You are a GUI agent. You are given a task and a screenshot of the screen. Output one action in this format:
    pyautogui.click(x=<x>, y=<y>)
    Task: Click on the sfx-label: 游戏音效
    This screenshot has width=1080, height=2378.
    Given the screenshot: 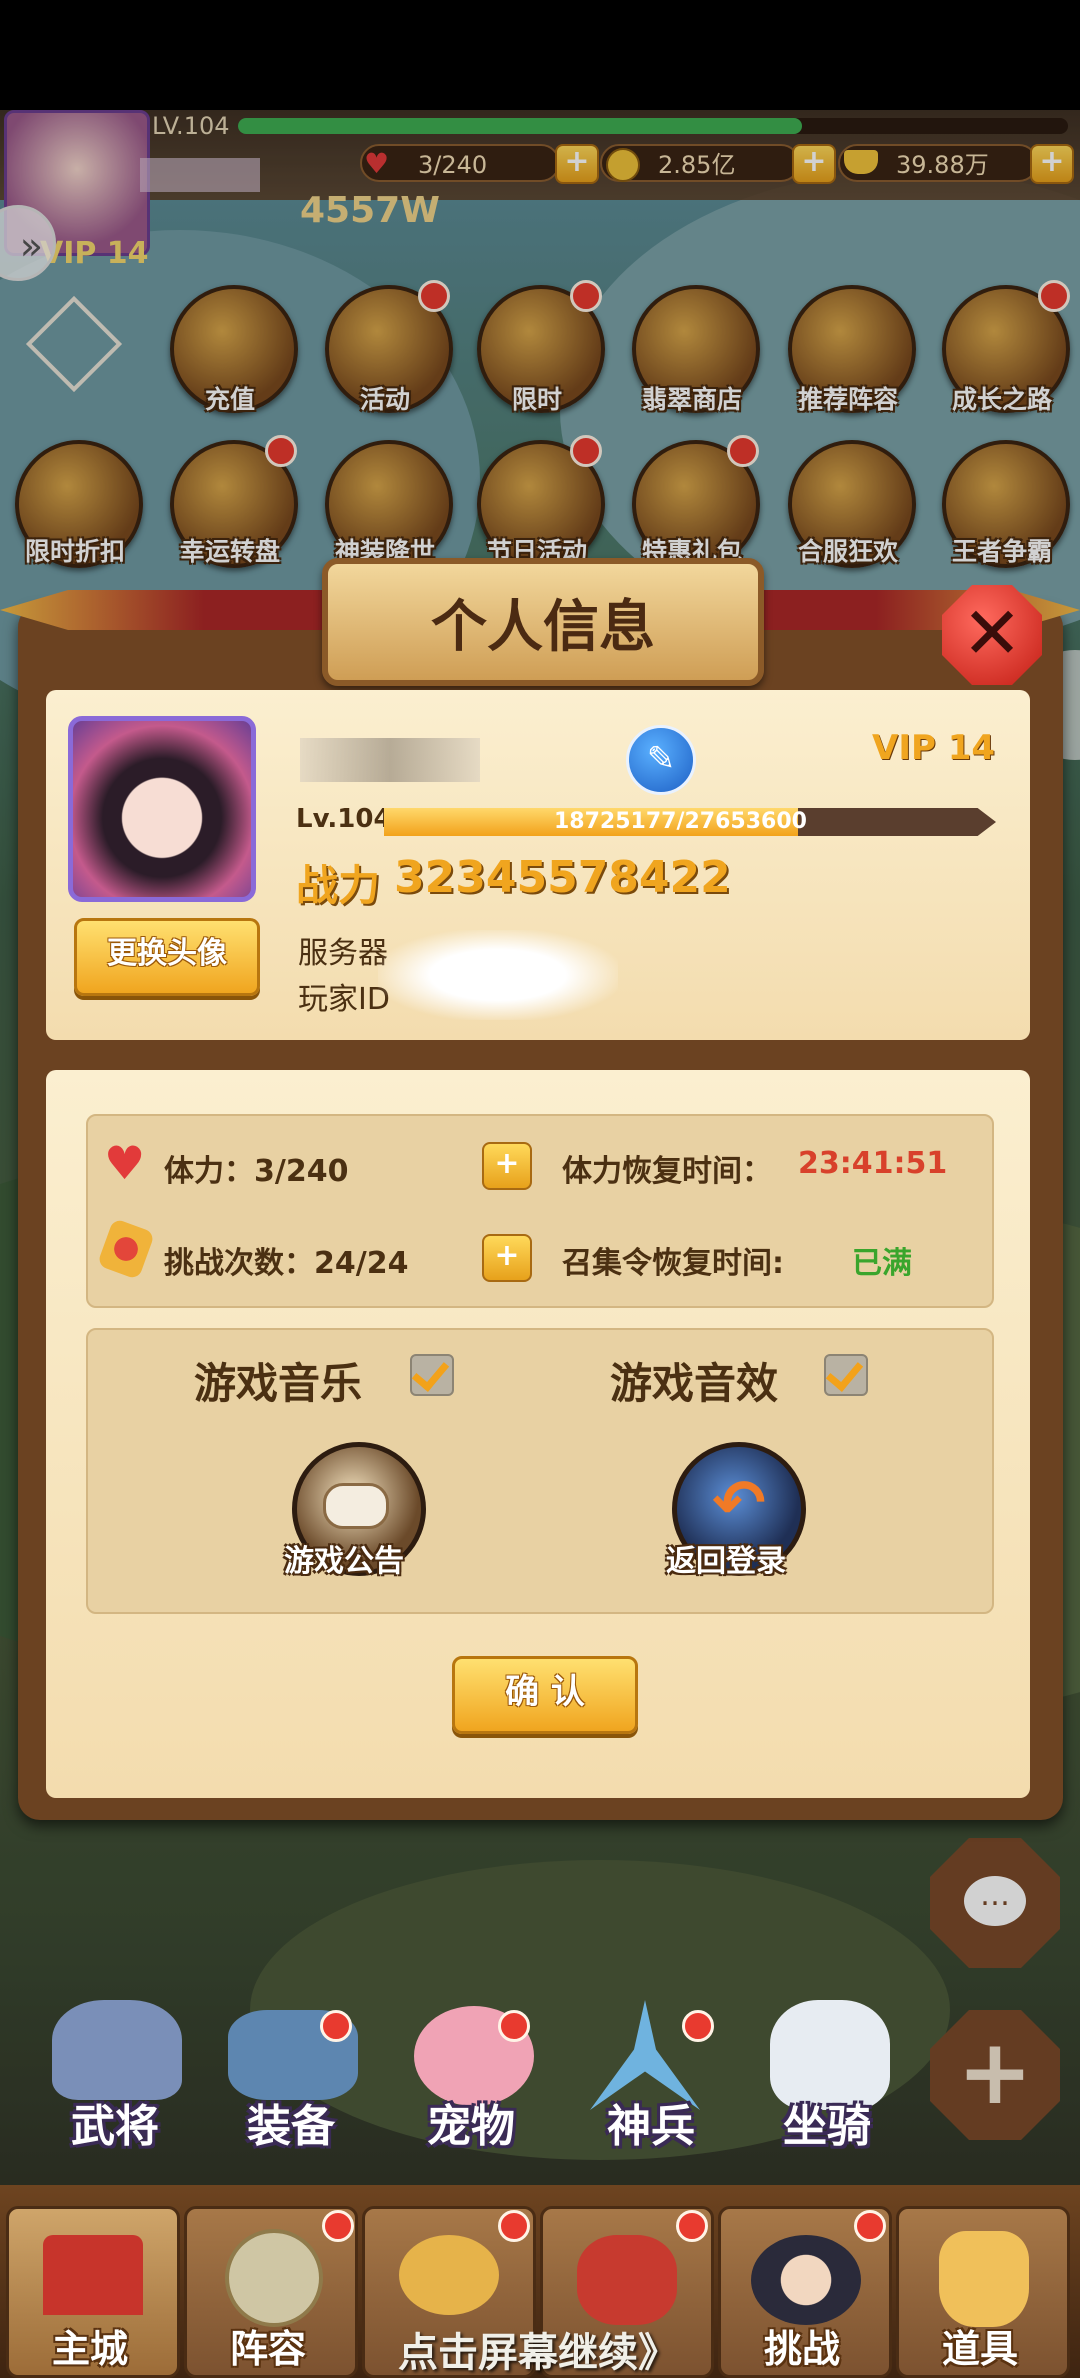 What is the action you would take?
    pyautogui.click(x=694, y=1383)
    